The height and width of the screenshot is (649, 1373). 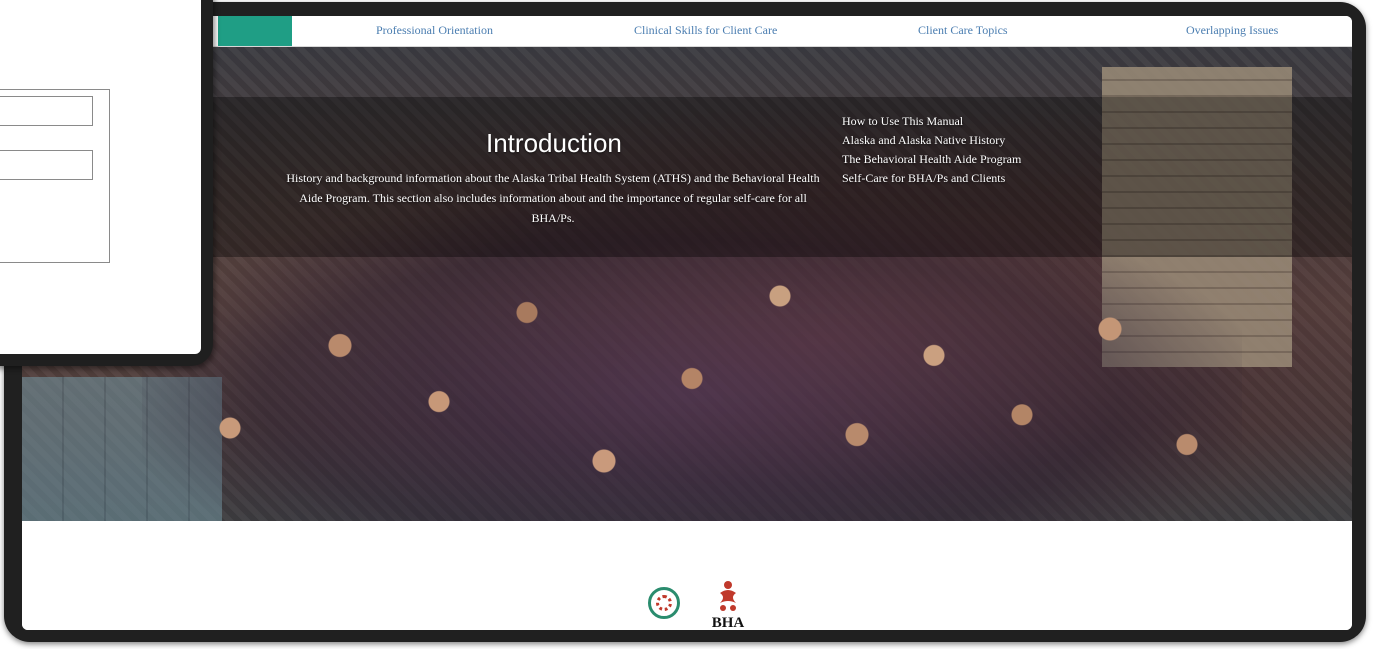 What do you see at coordinates (255, 31) in the screenshot?
I see `nav-accent-block` at bounding box center [255, 31].